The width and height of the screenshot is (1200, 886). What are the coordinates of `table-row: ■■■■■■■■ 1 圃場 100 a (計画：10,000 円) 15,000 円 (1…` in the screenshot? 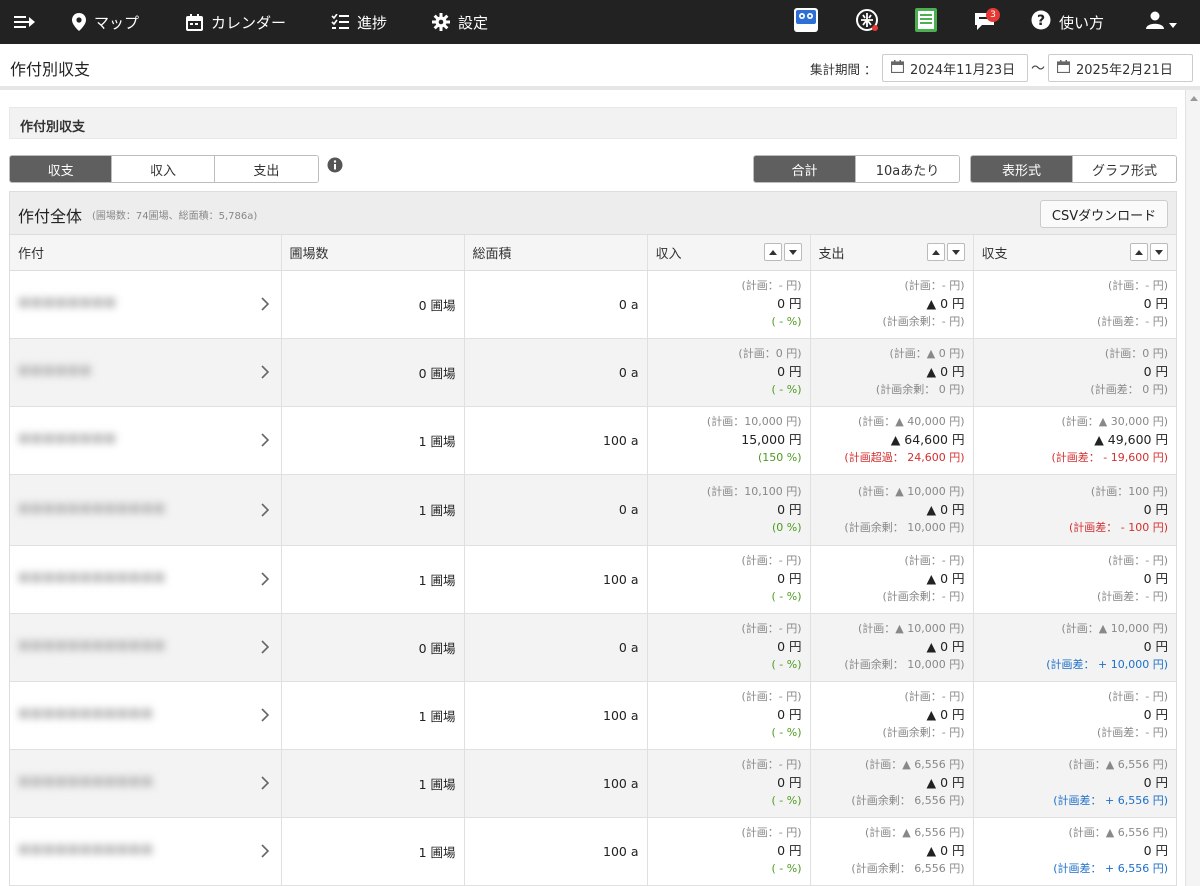 It's located at (593, 440).